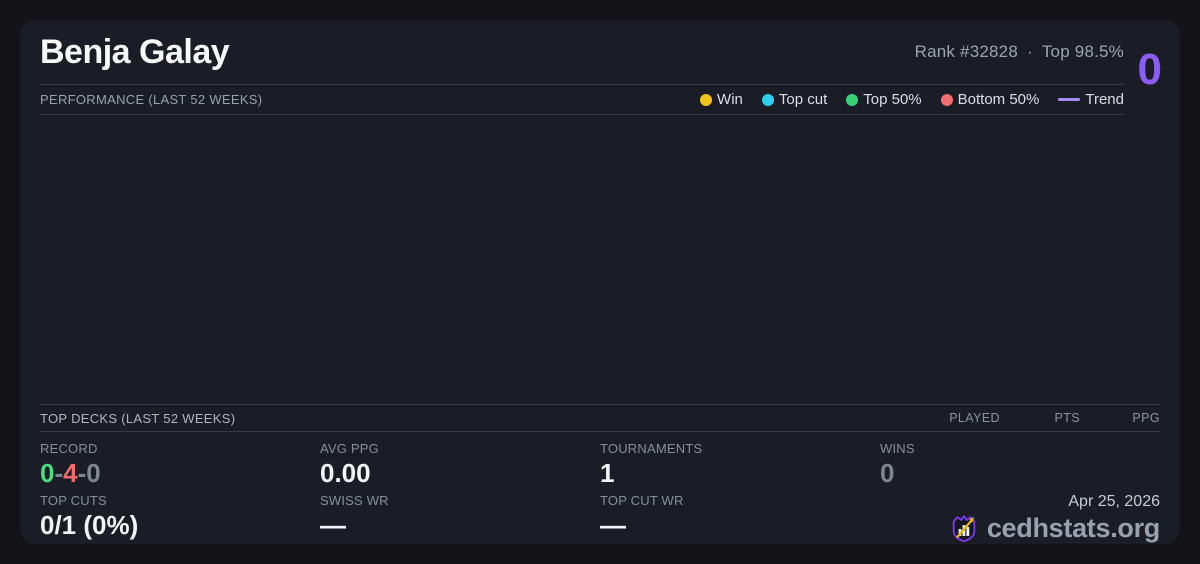 This screenshot has height=564, width=1200. Describe the element at coordinates (1020, 467) in the screenshot. I see `stat-wins: WINS 0` at that location.